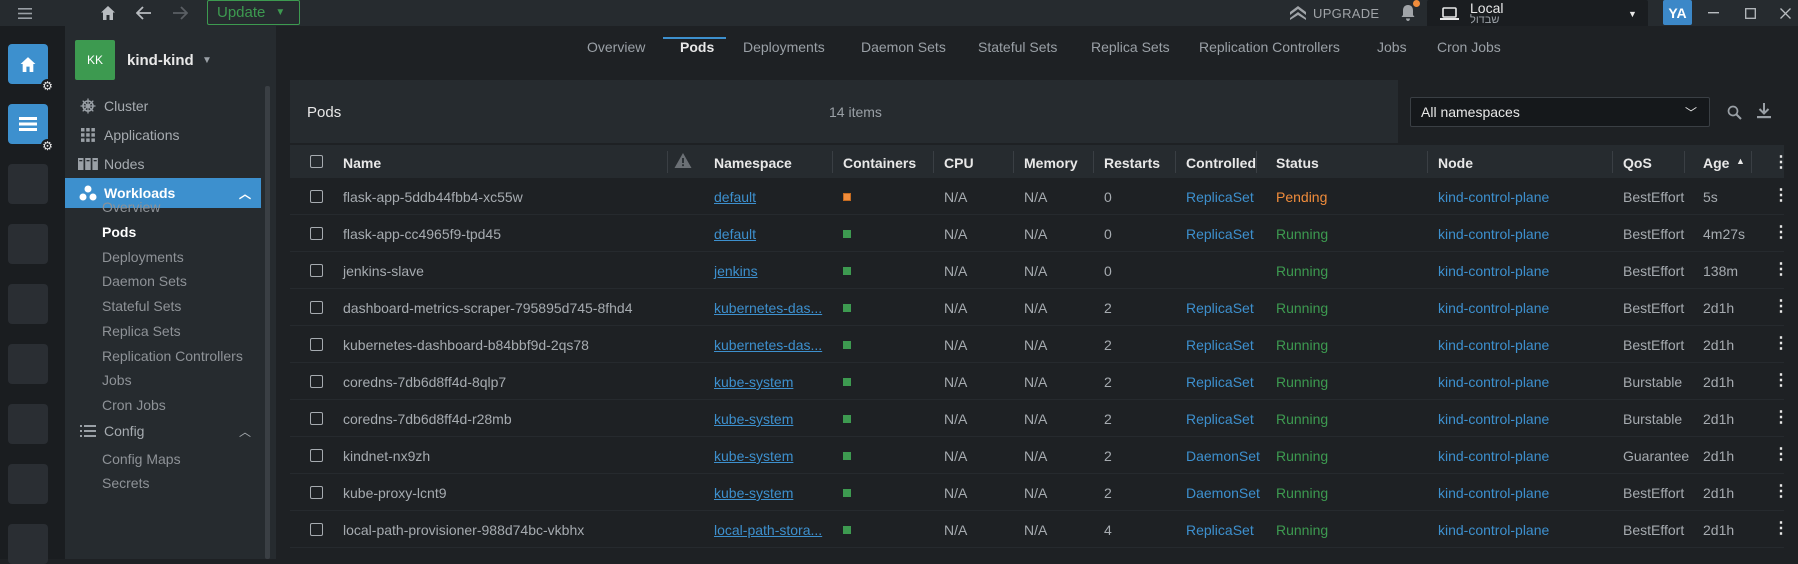 The width and height of the screenshot is (1798, 564). What do you see at coordinates (1637, 163) in the screenshot?
I see `column-header-qos: QoS` at bounding box center [1637, 163].